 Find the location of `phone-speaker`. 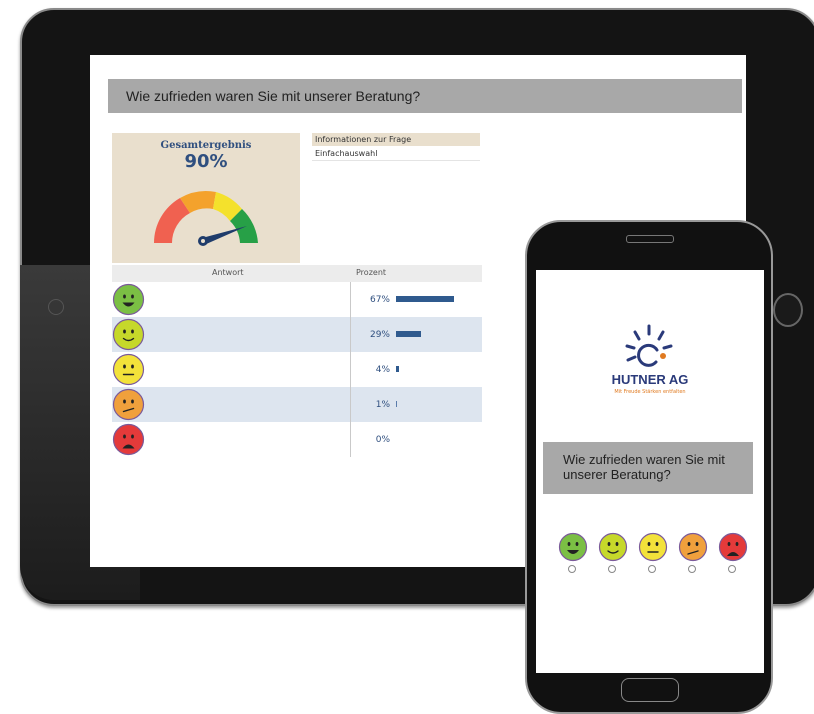

phone-speaker is located at coordinates (650, 239).